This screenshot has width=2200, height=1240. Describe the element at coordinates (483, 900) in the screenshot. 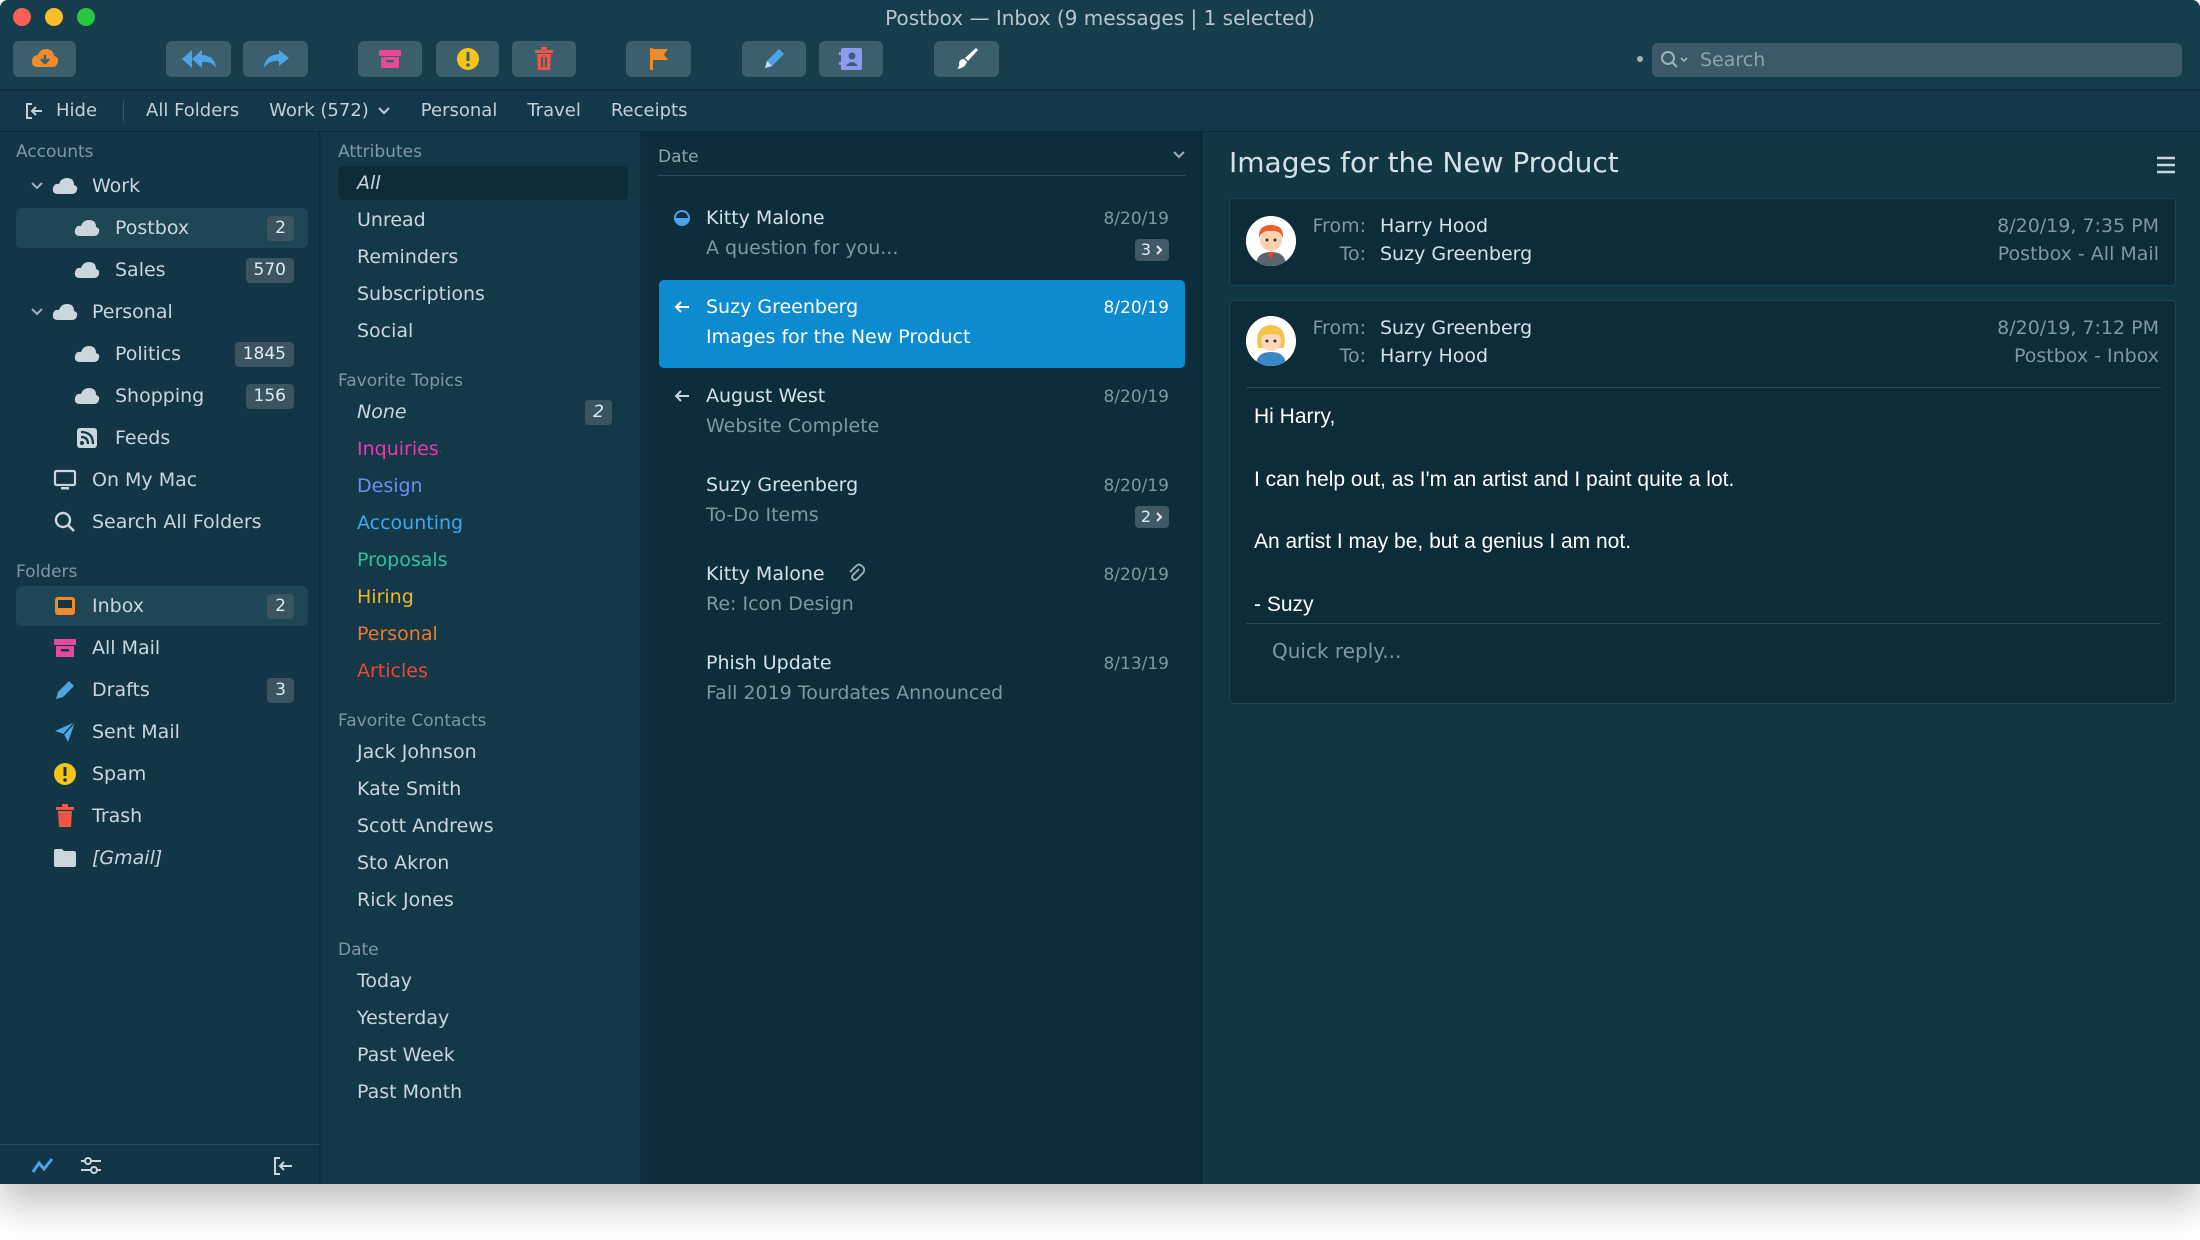

I see `contact-rick-jones: Rick Jones` at that location.